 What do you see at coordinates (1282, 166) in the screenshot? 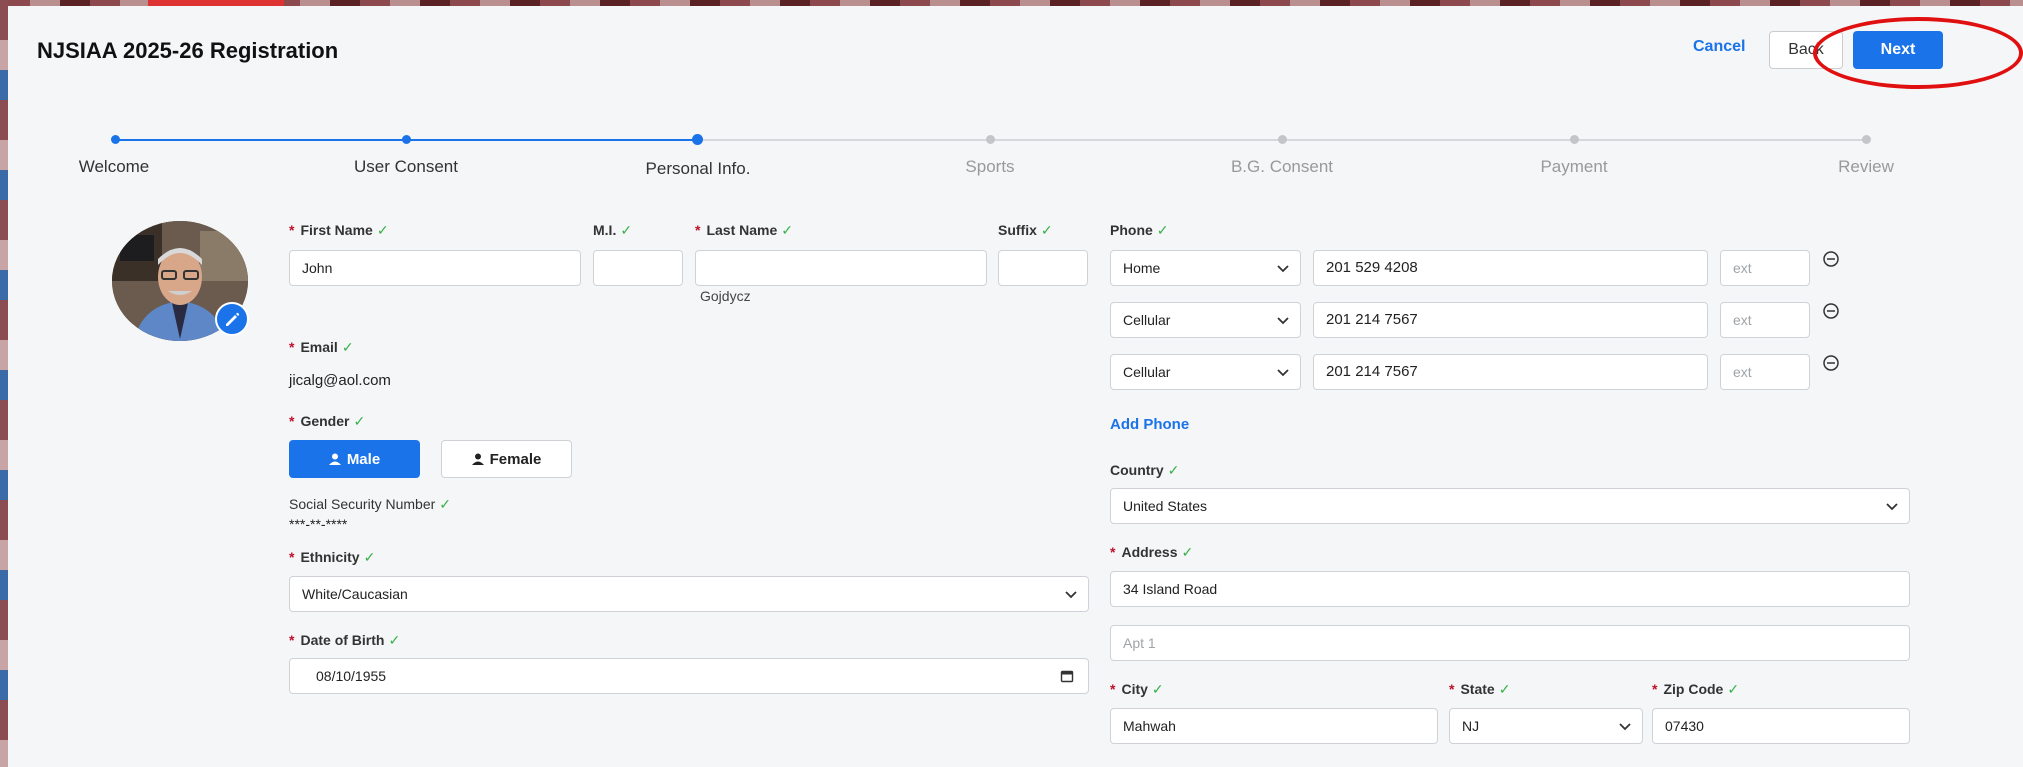
I see `step-bg-consent: B.G. Consent` at bounding box center [1282, 166].